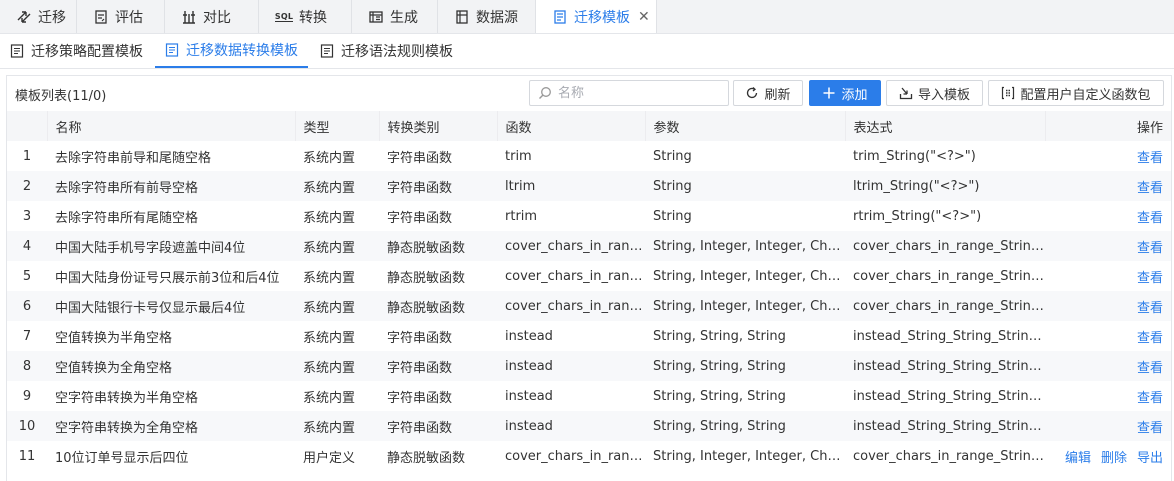  What do you see at coordinates (27, 276) in the screenshot?
I see `cell-index: 5` at bounding box center [27, 276].